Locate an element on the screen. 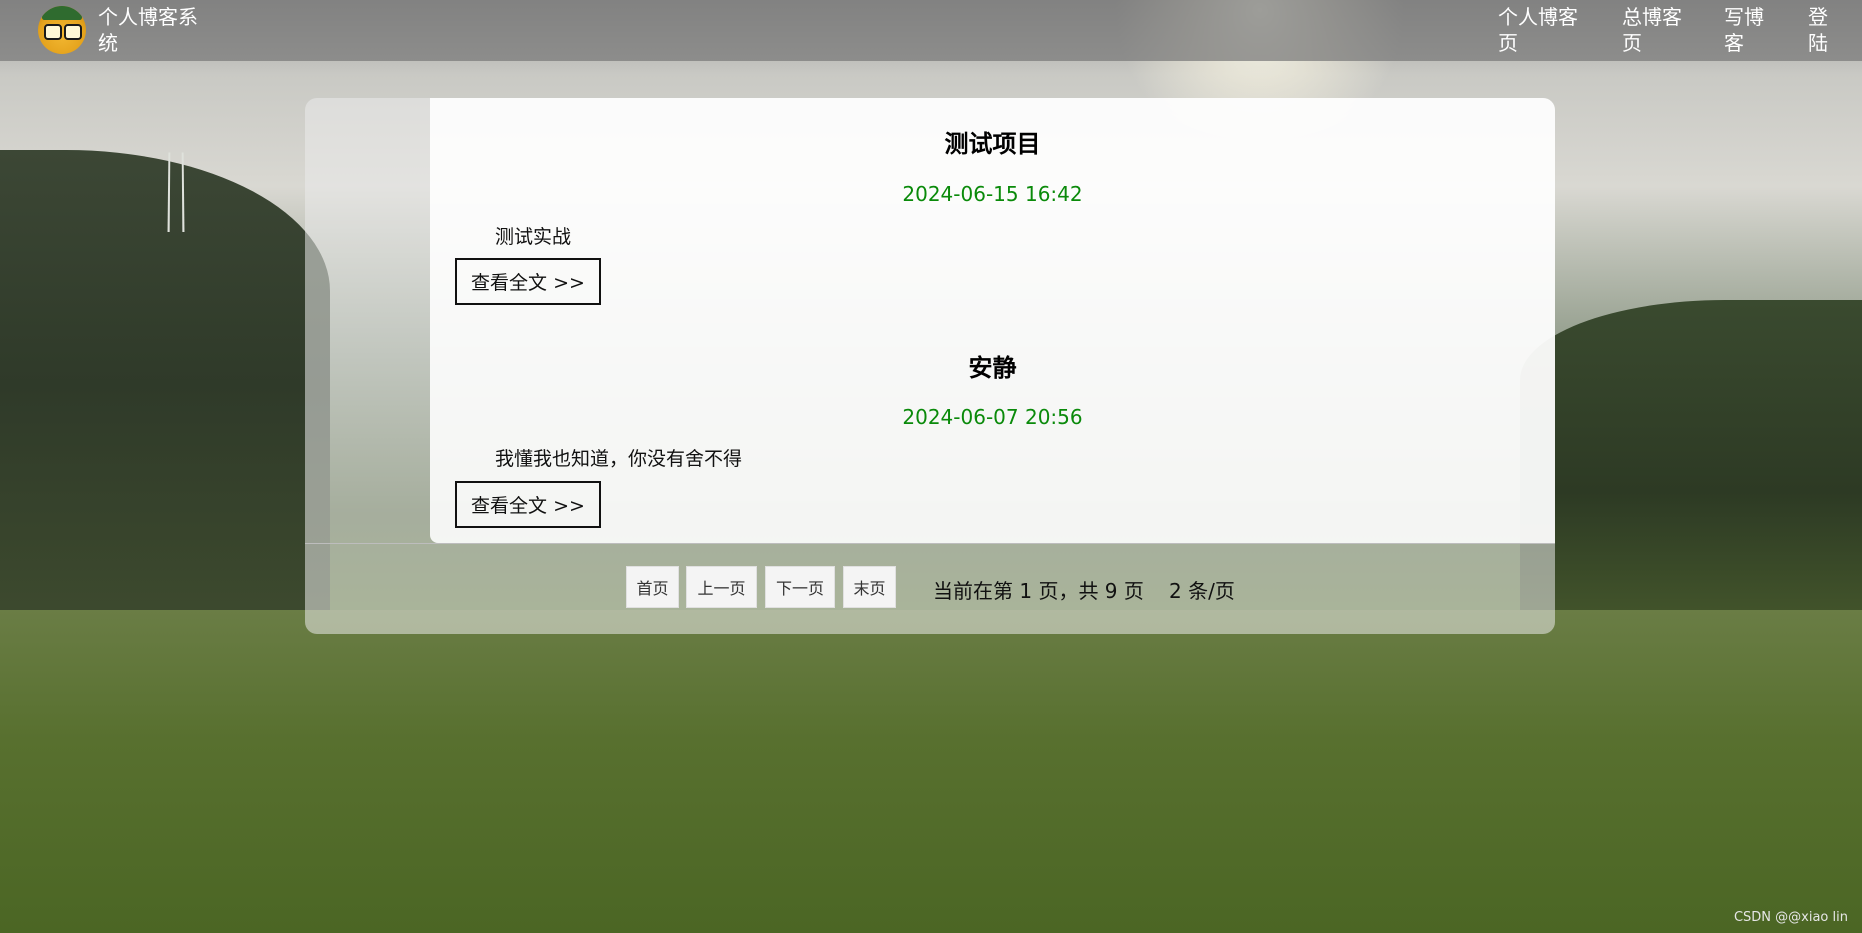 Image resolution: width=1862 pixels, height=933 pixels. post-summary: 我懂我也知道，你没有舍不得 is located at coordinates (619, 459).